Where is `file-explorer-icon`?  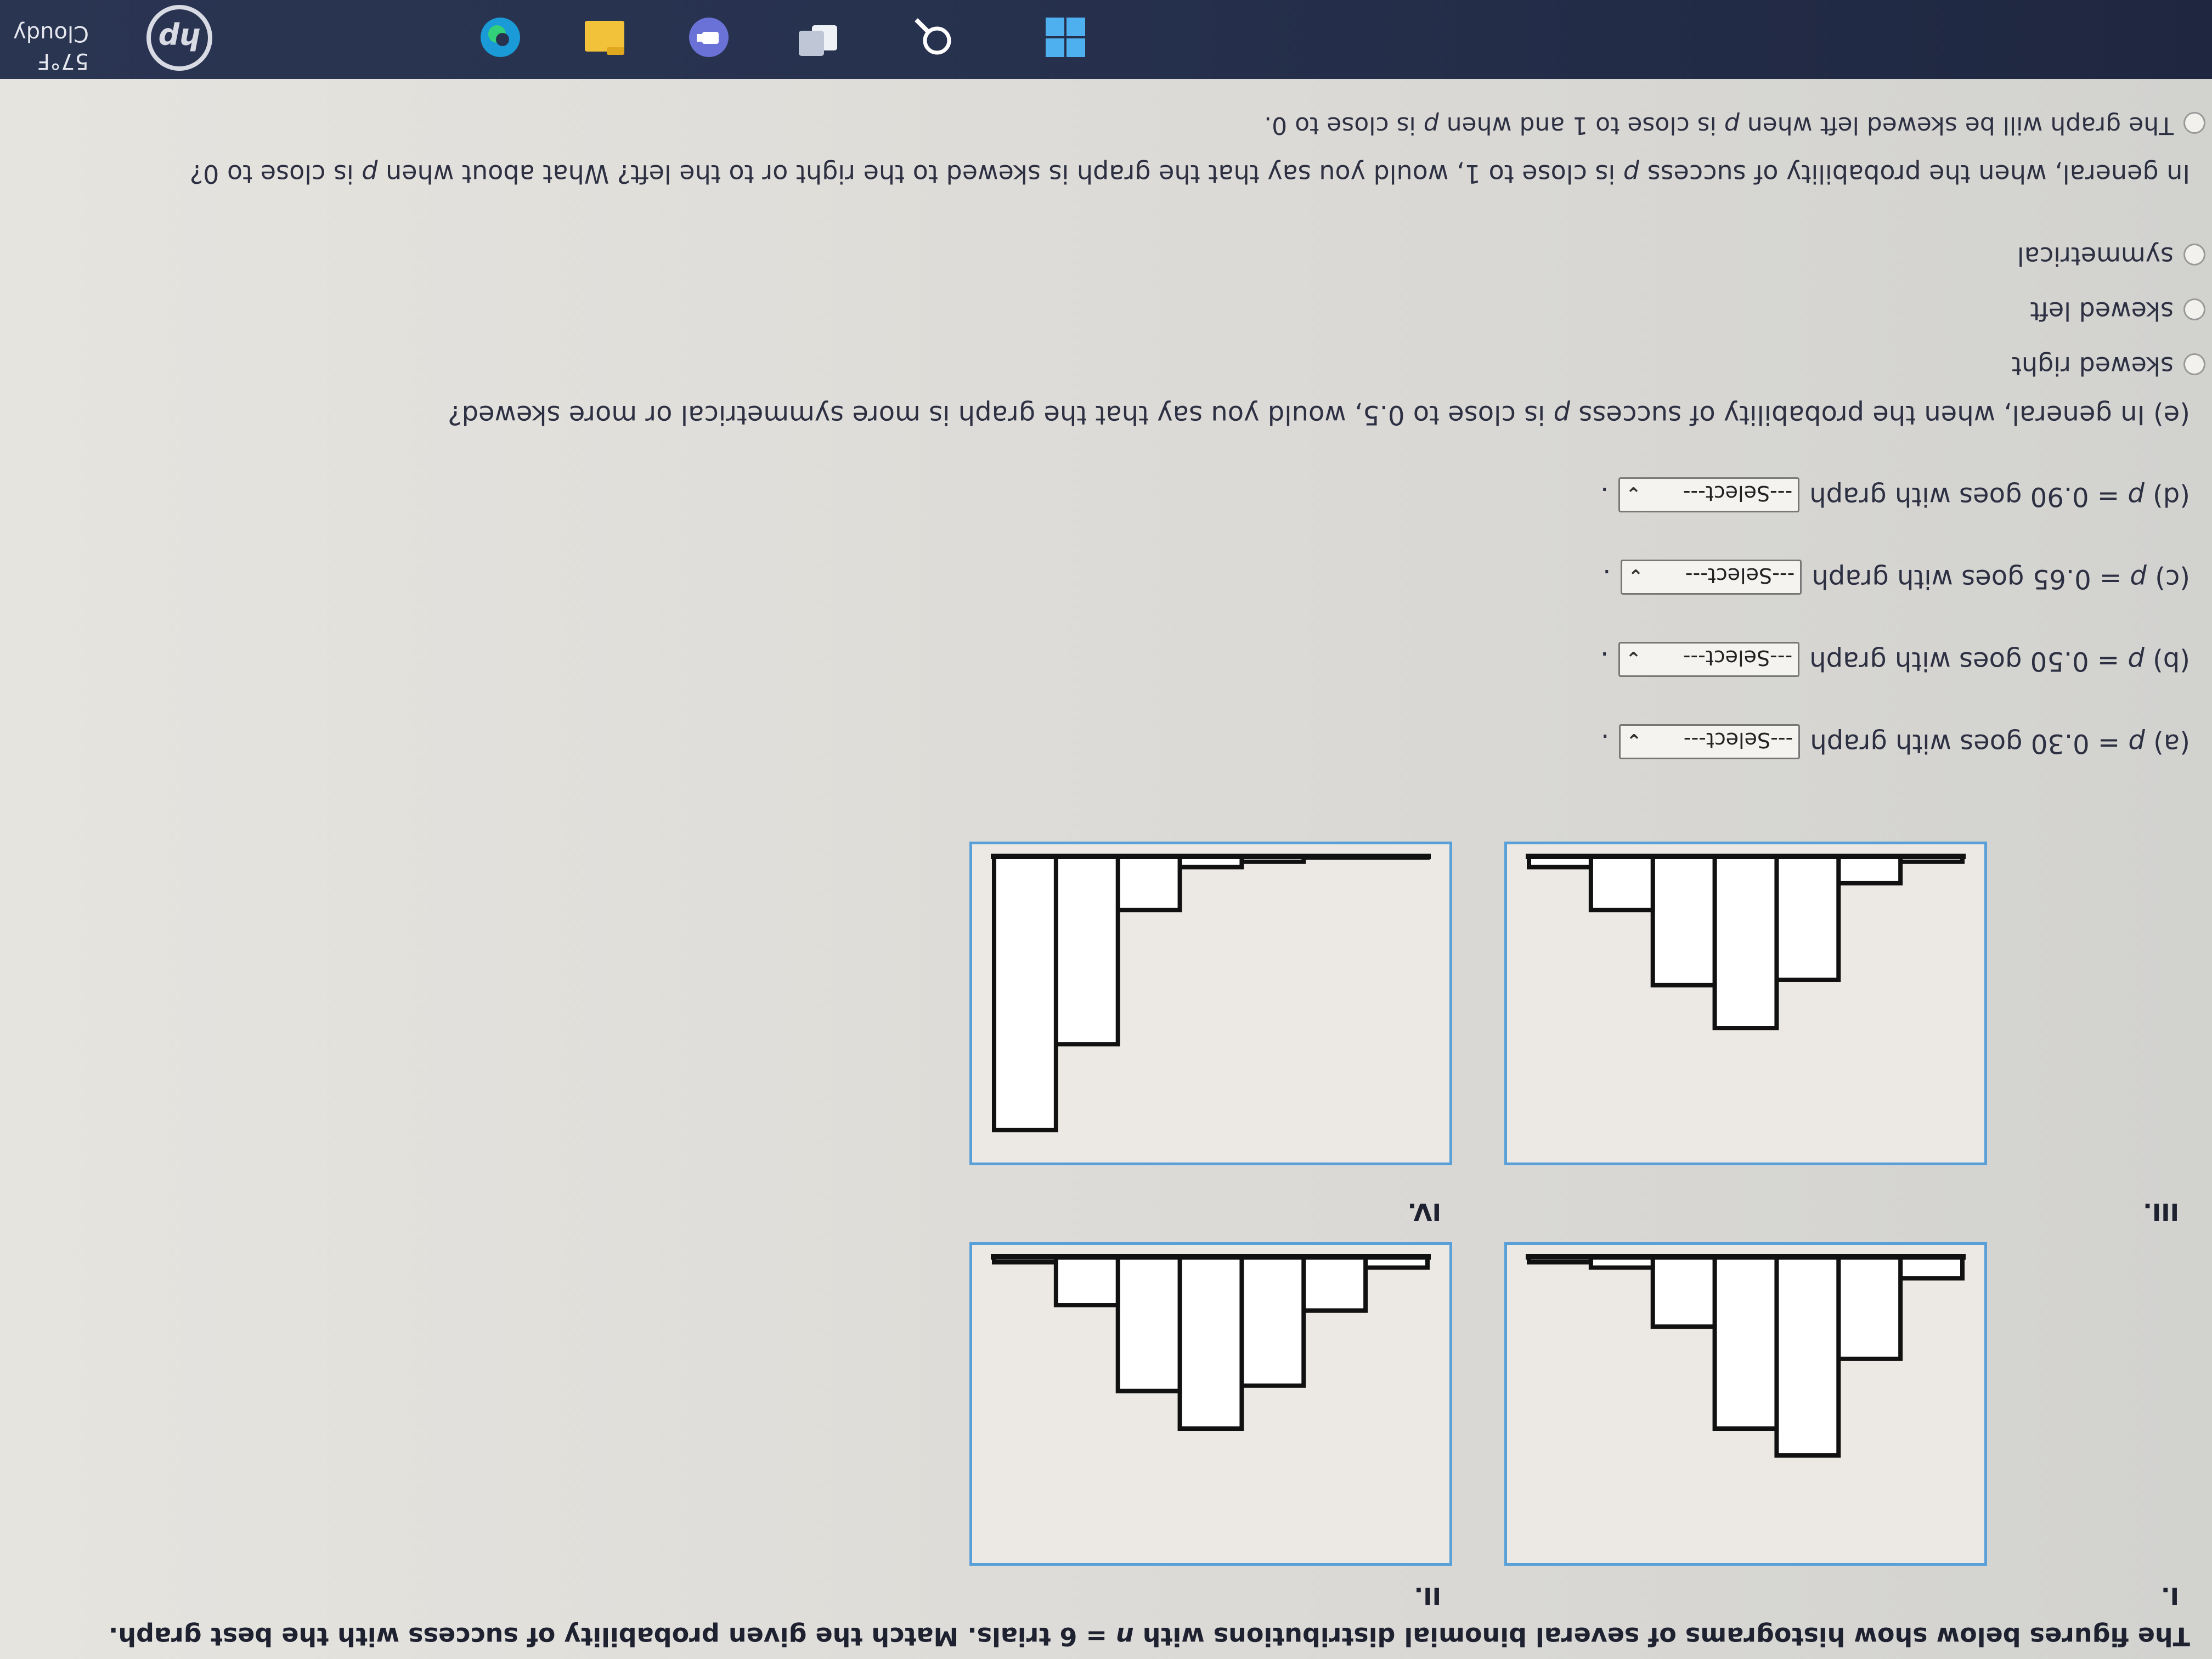
file-explorer-icon is located at coordinates (605, 37).